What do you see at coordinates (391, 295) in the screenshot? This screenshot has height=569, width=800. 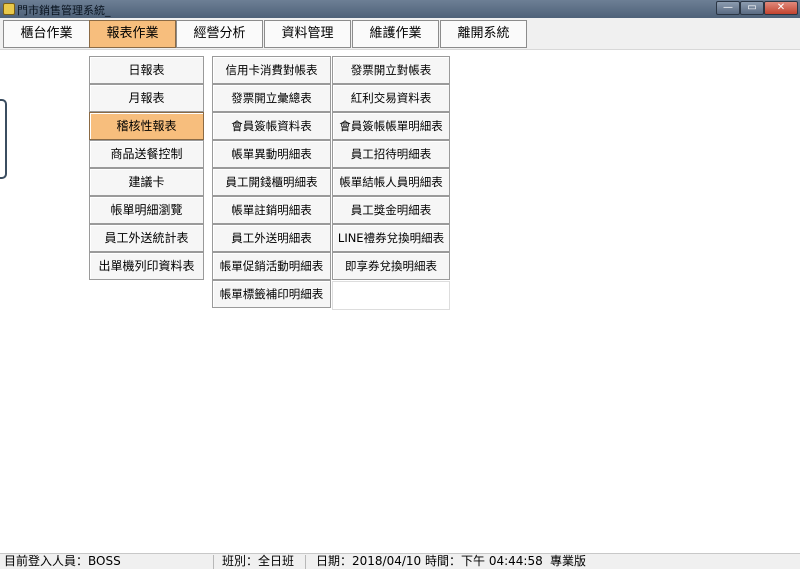 I see `empty-menu-cell` at bounding box center [391, 295].